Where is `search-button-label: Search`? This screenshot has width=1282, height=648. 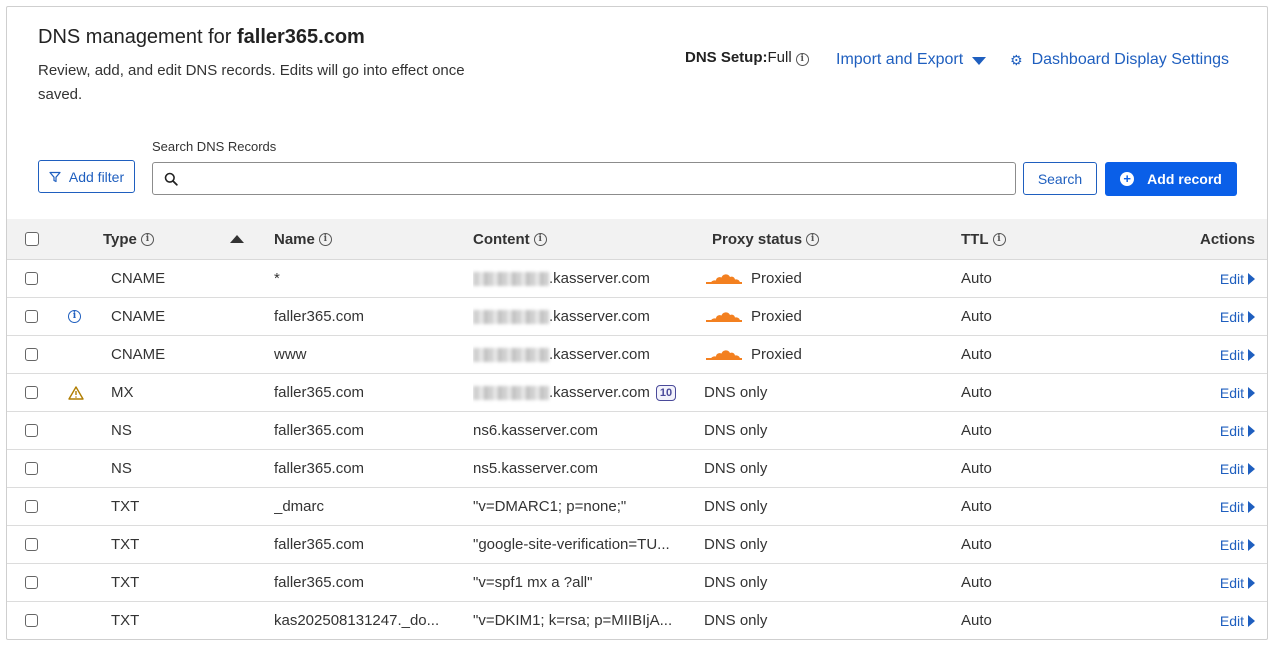 search-button-label: Search is located at coordinates (1060, 178).